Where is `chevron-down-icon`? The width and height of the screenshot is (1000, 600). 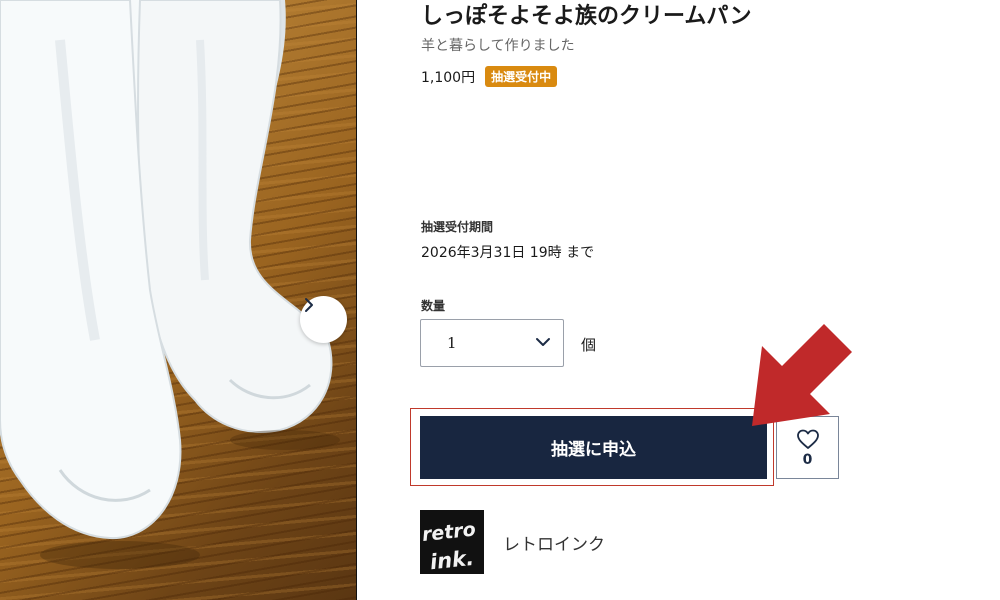
chevron-down-icon is located at coordinates (543, 342).